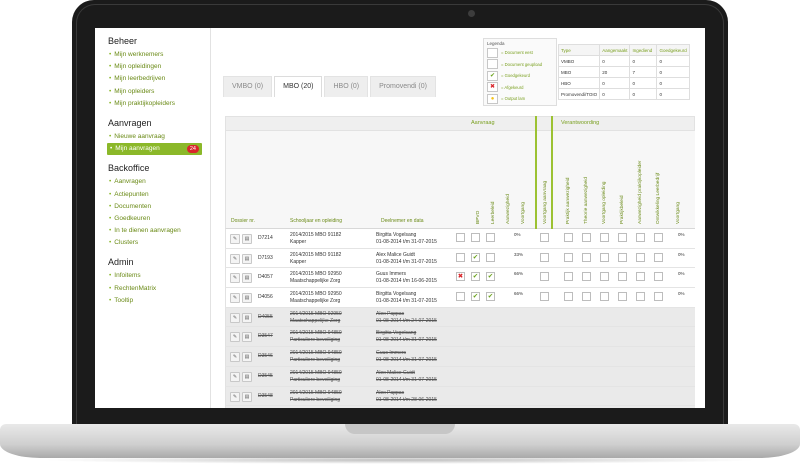 This screenshot has height=466, width=800. I want to click on sidebar-item: • Nieuwe aanvraag, so click(159, 137).